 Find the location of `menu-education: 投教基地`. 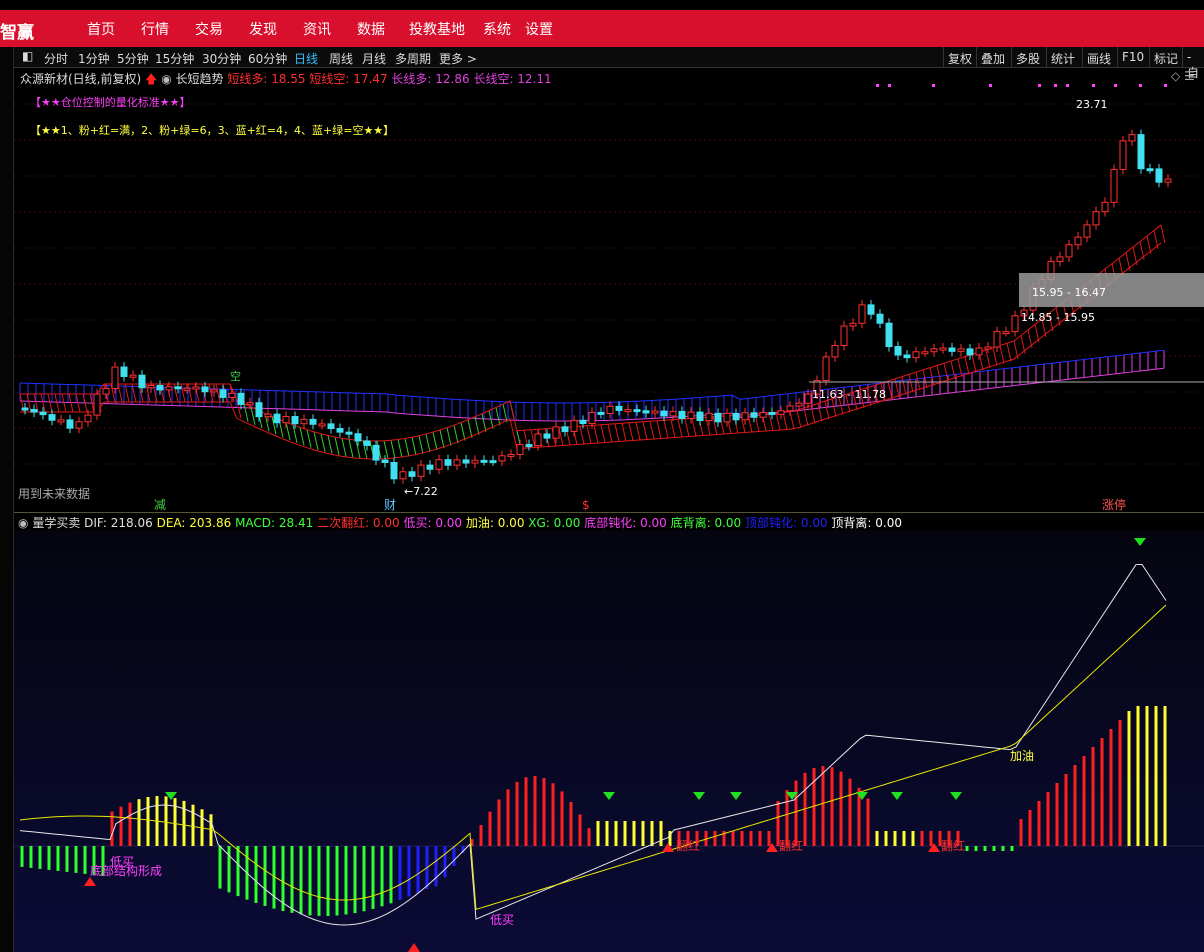

menu-education: 投教基地 is located at coordinates (437, 29).